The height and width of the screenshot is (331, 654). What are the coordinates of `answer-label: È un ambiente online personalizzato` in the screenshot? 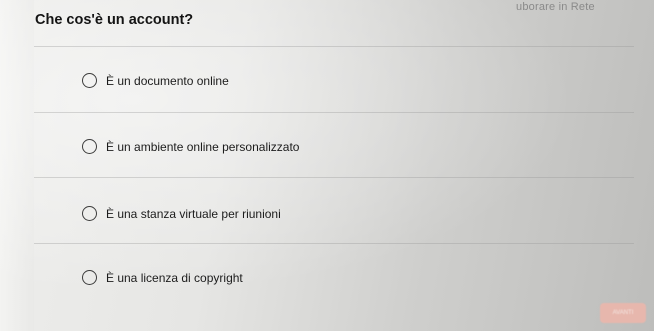 It's located at (203, 146).